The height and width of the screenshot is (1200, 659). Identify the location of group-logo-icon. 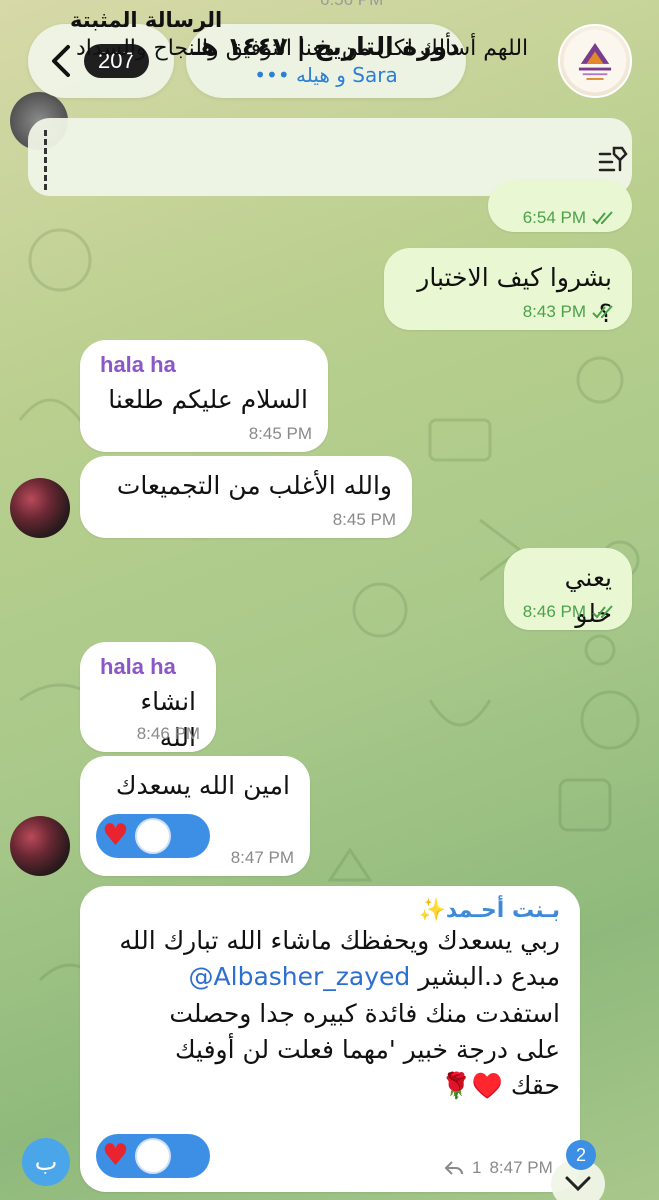
(595, 61).